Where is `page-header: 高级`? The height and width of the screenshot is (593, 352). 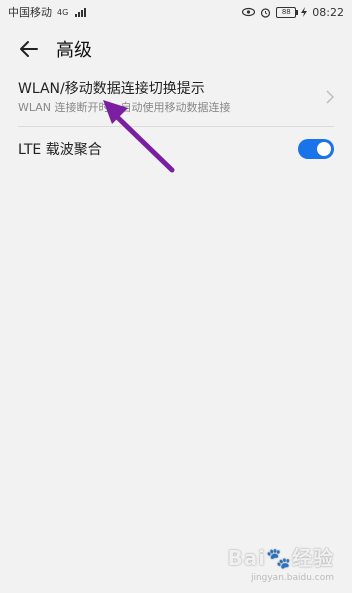
page-header: 高级 is located at coordinates (176, 49).